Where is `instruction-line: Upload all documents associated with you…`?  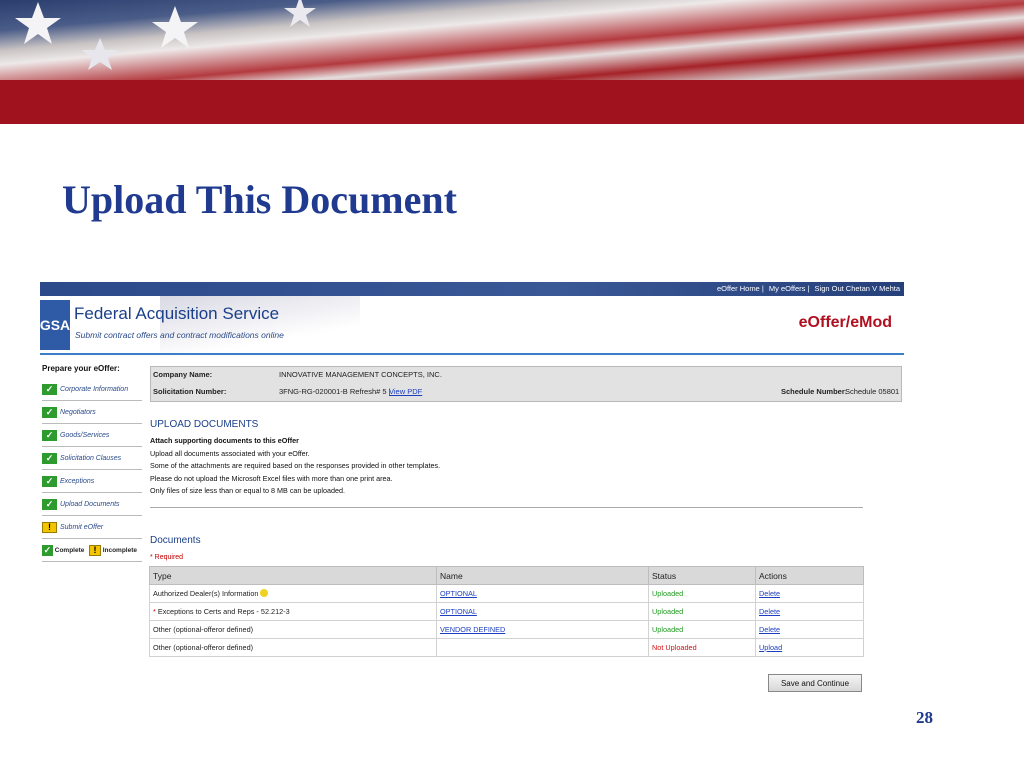
instruction-line: Upload all documents associated with you… is located at coordinates (230, 453).